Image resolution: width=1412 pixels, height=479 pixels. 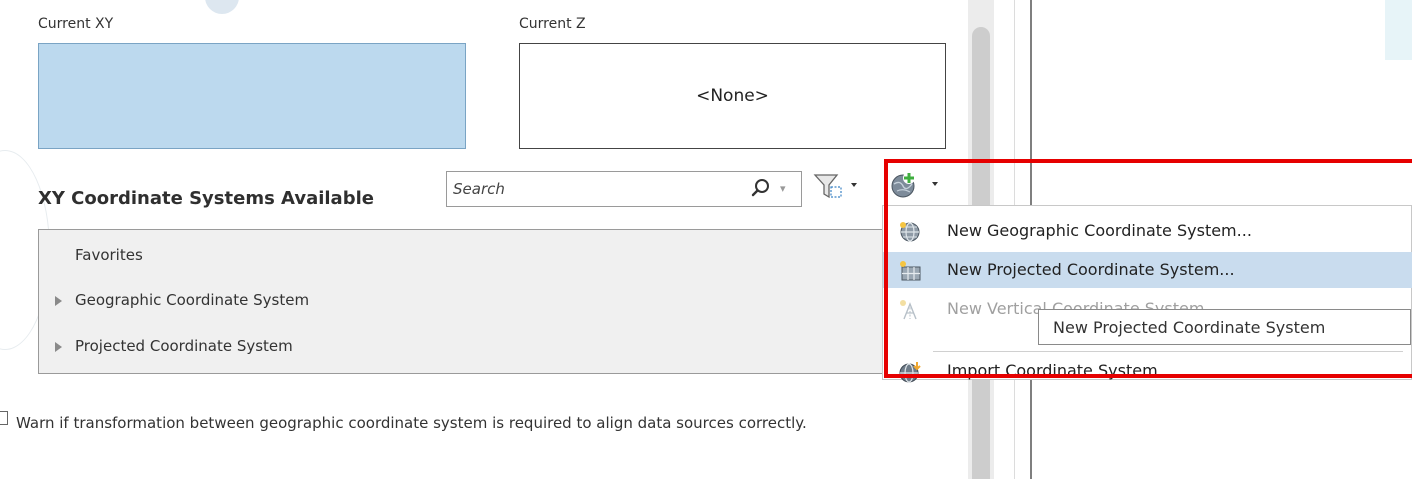 I want to click on tree-item-geographic: Geographic Coordinate System, so click(x=192, y=300).